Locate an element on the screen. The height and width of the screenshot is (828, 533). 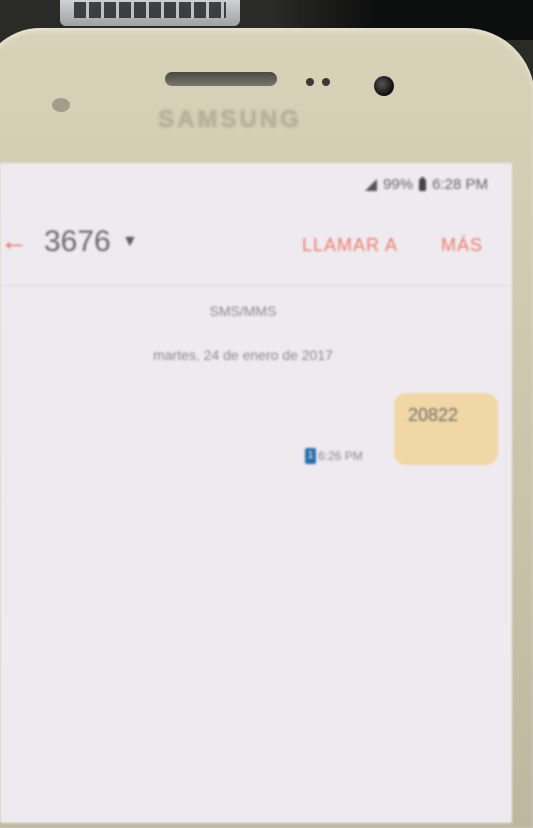
divider is located at coordinates (256, 285).